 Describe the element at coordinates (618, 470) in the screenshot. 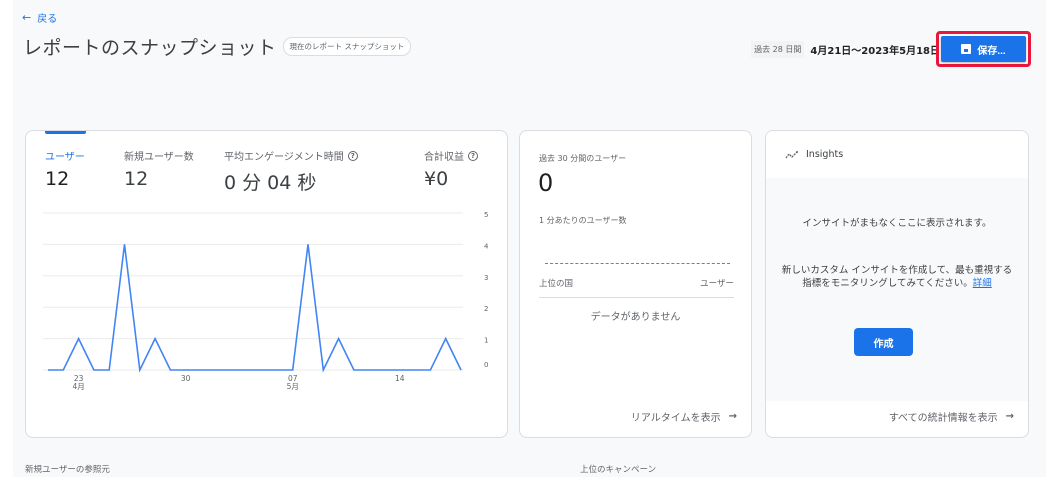

I see `section-top-campaigns: 上位のキャンペーン` at that location.